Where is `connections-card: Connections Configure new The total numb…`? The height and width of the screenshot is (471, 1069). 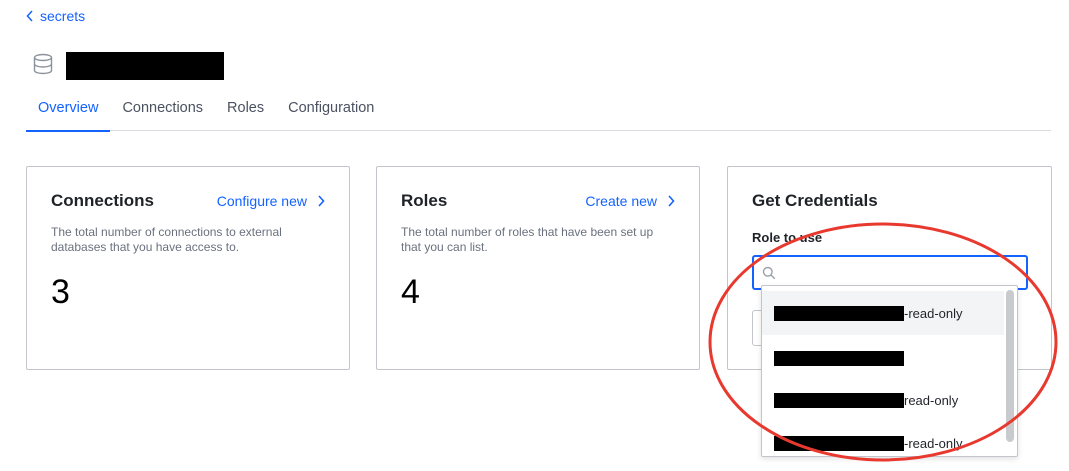 connections-card: Connections Configure new The total numb… is located at coordinates (188, 268).